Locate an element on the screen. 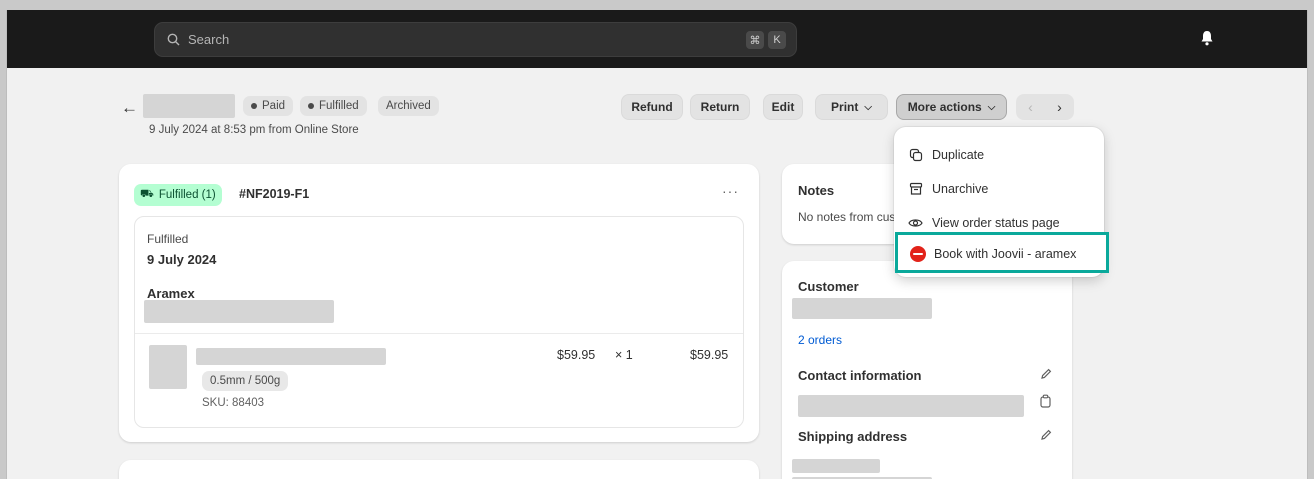 The width and height of the screenshot is (1314, 479). menu-item-label: Duplicate is located at coordinates (958, 154).